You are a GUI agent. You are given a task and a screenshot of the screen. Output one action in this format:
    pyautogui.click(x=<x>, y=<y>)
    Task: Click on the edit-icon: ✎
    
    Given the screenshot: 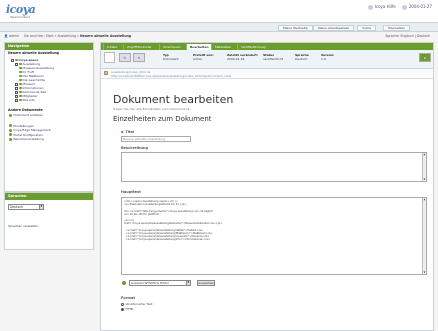 What is the action you would take?
    pyautogui.click(x=139, y=57)
    